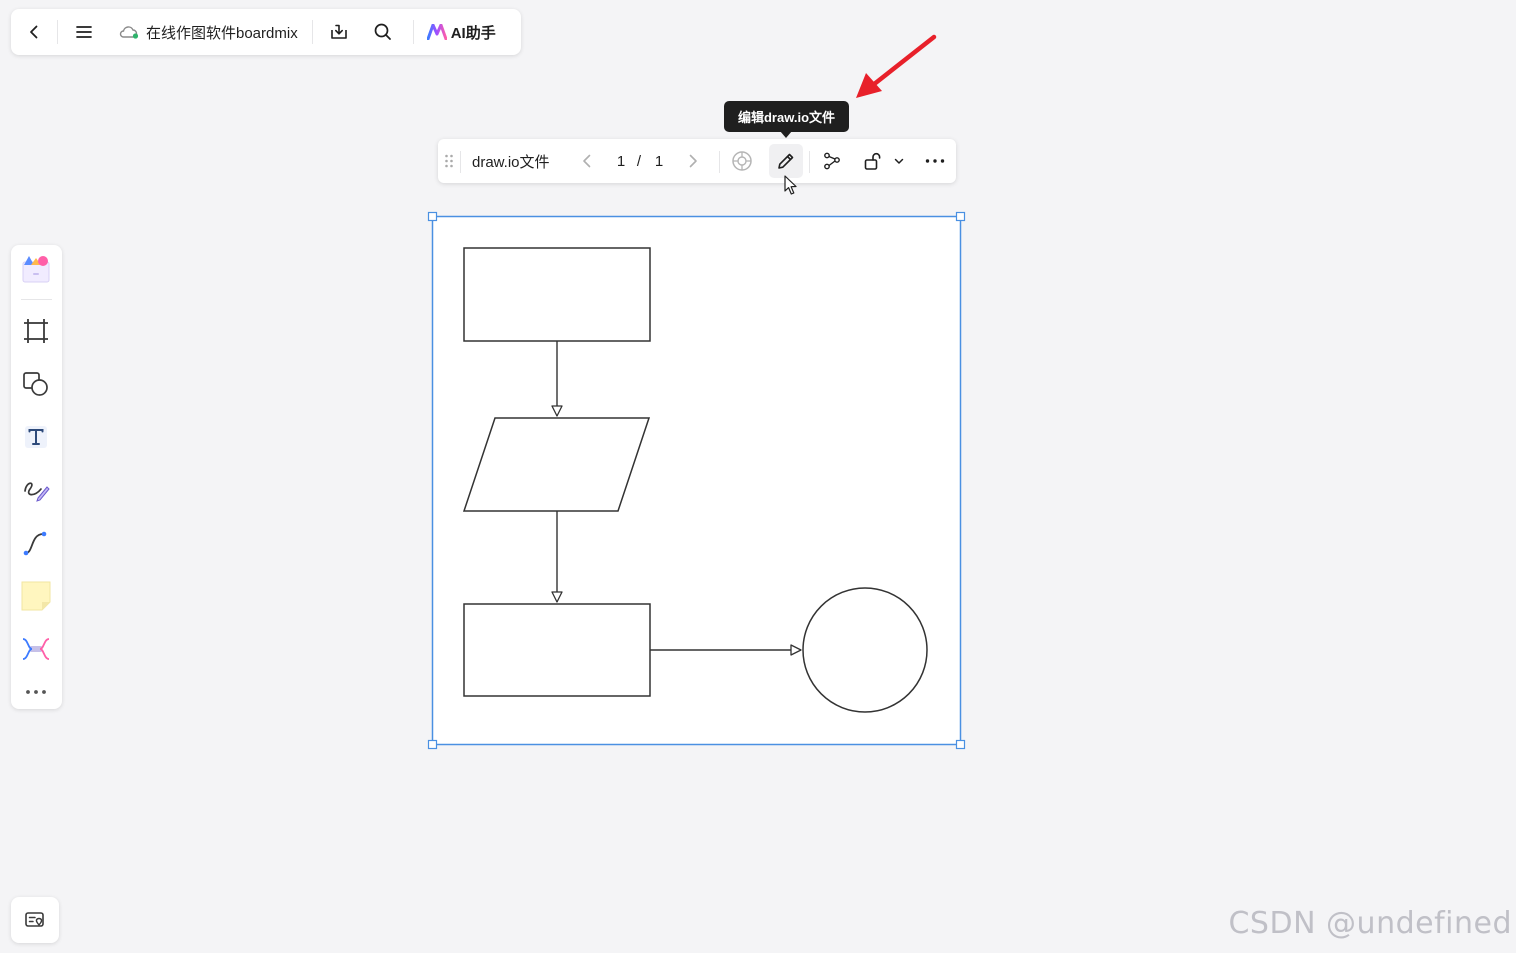 Image resolution: width=1516 pixels, height=953 pixels. I want to click on terminal-circle, so click(865, 650).